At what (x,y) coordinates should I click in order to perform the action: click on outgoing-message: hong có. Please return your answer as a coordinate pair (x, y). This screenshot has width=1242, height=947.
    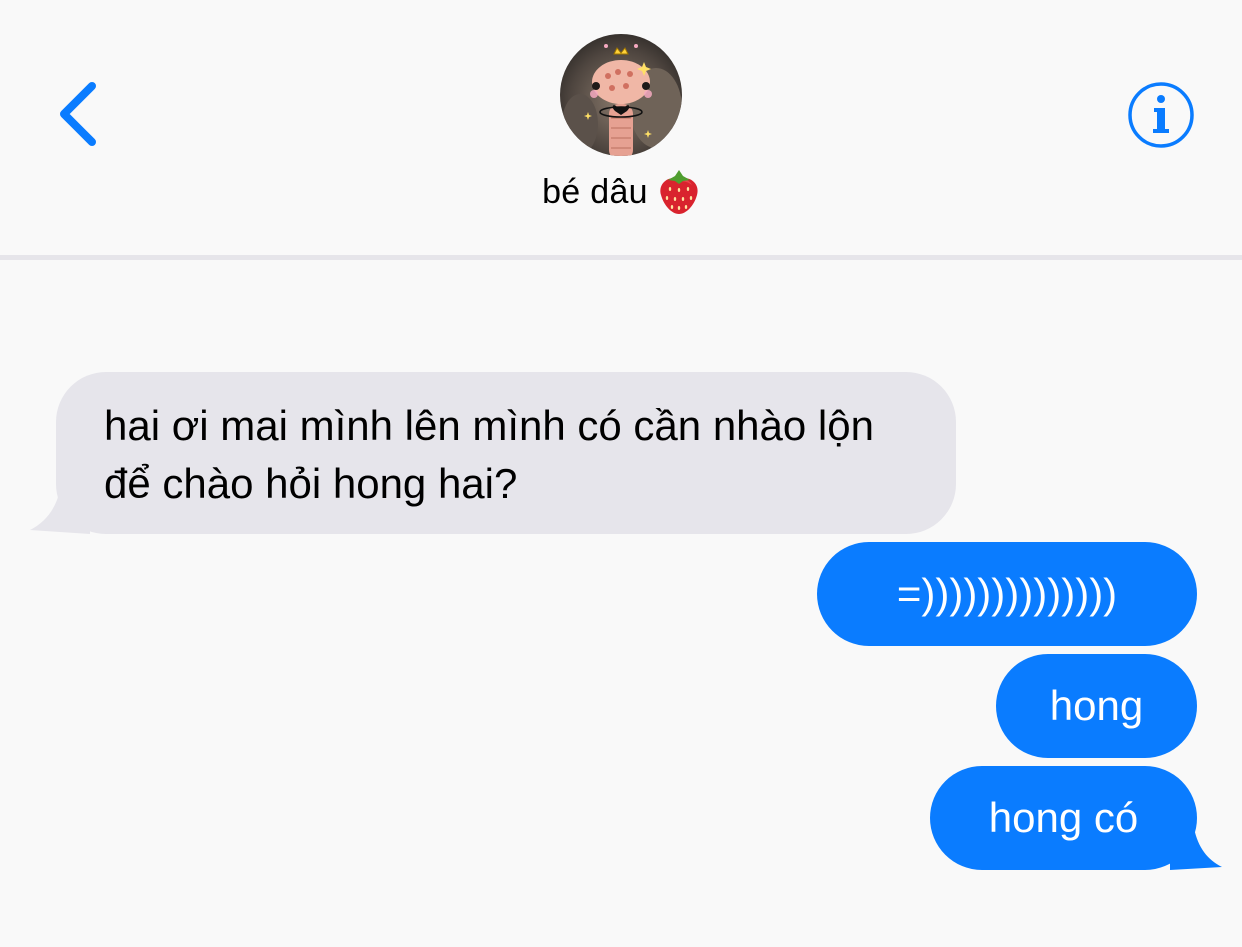
    Looking at the image, I should click on (1063, 818).